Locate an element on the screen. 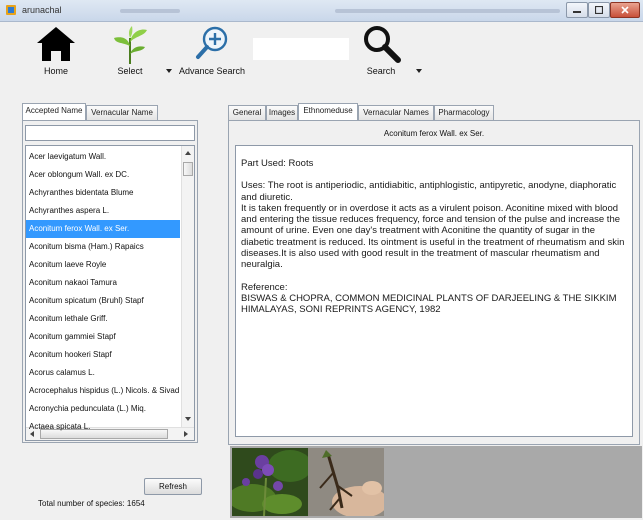 The height and width of the screenshot is (520, 643). species-list-item: Actaea spicata L. is located at coordinates (103, 427).